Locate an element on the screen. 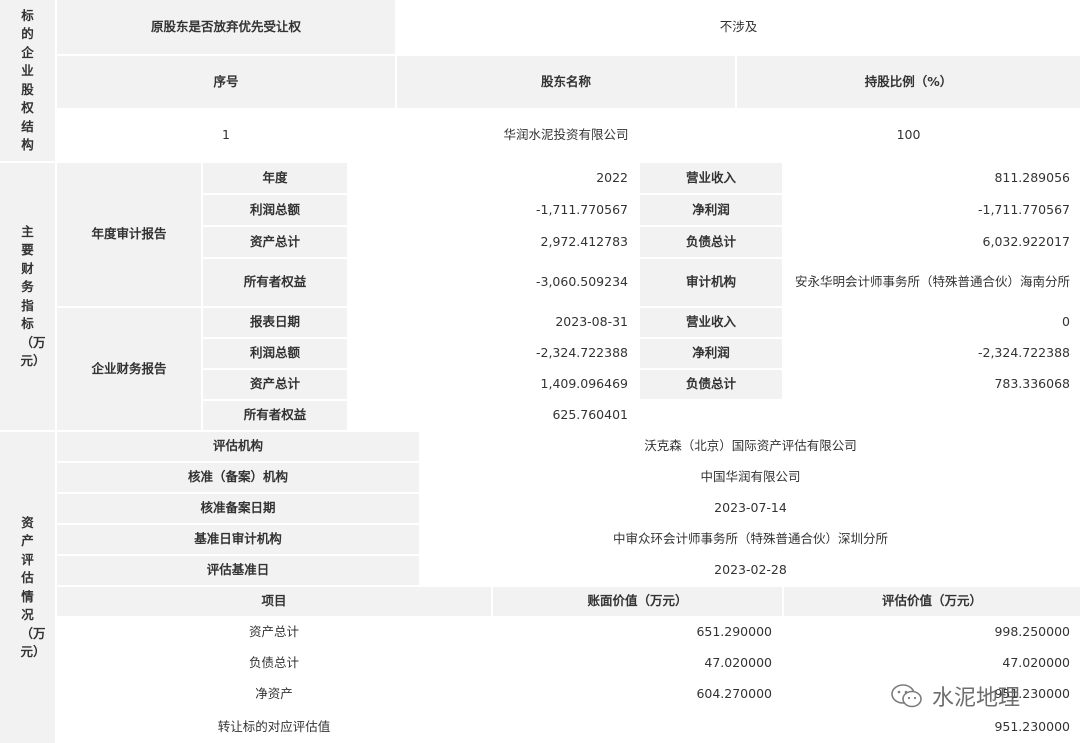 Image resolution: width=1080 pixels, height=743 pixels. transfer-label: 转让标的对应评估值 is located at coordinates (274, 727).